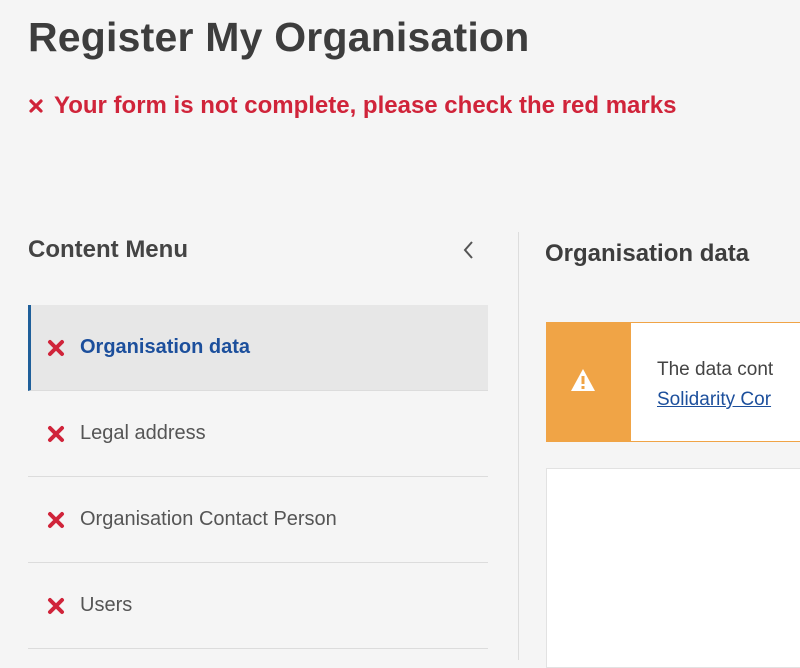  Describe the element at coordinates (715, 369) in the screenshot. I see `warning-message: The data cont` at that location.